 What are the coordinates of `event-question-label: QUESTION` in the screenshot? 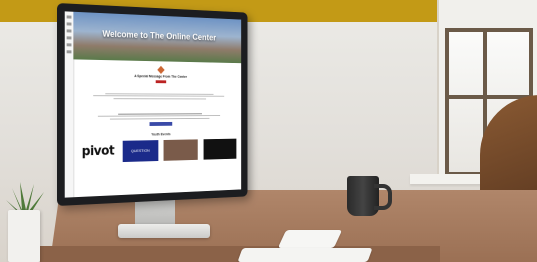 It's located at (140, 150).